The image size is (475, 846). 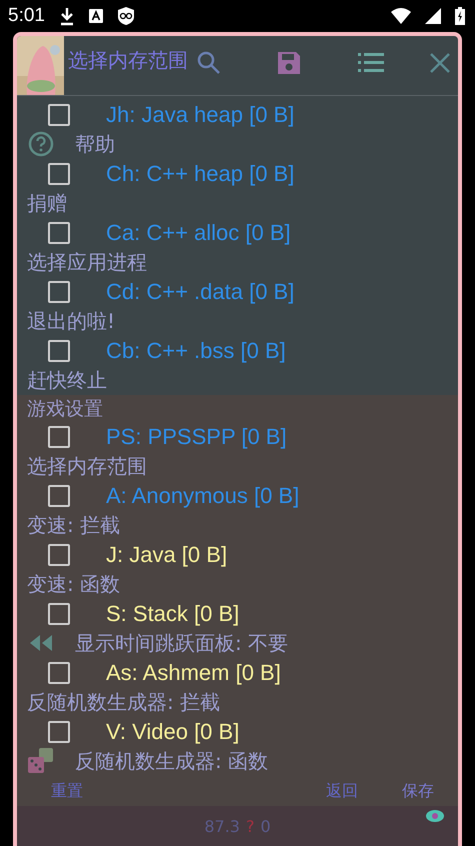 I want to click on dialog-title: 选择内存范围, so click(x=128, y=60).